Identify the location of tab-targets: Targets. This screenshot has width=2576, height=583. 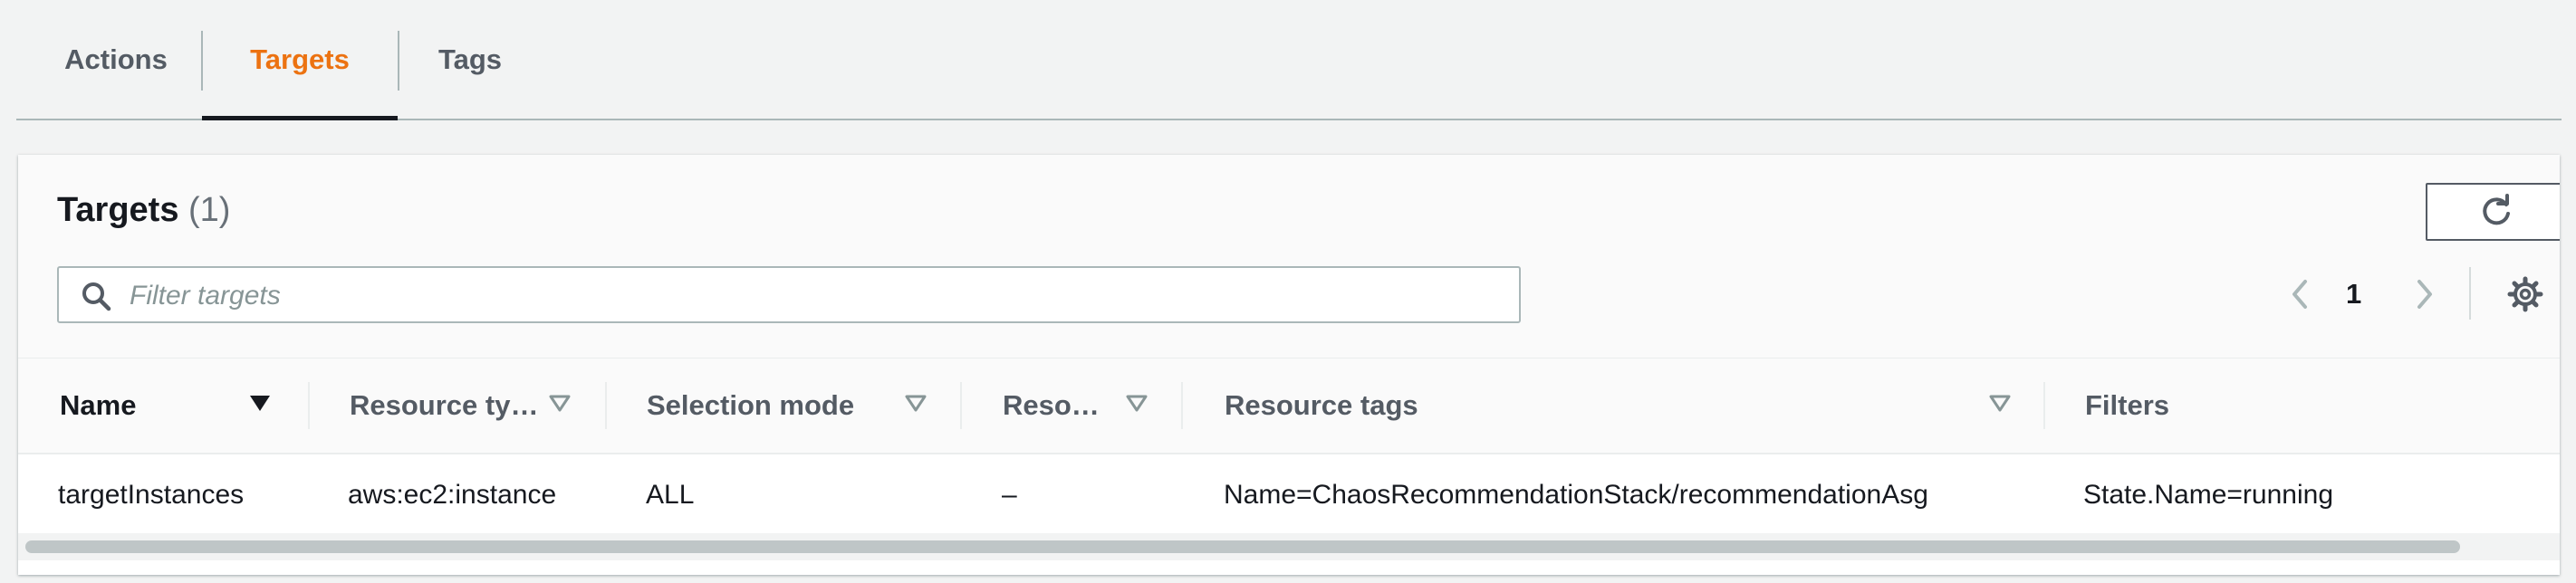
(300, 60).